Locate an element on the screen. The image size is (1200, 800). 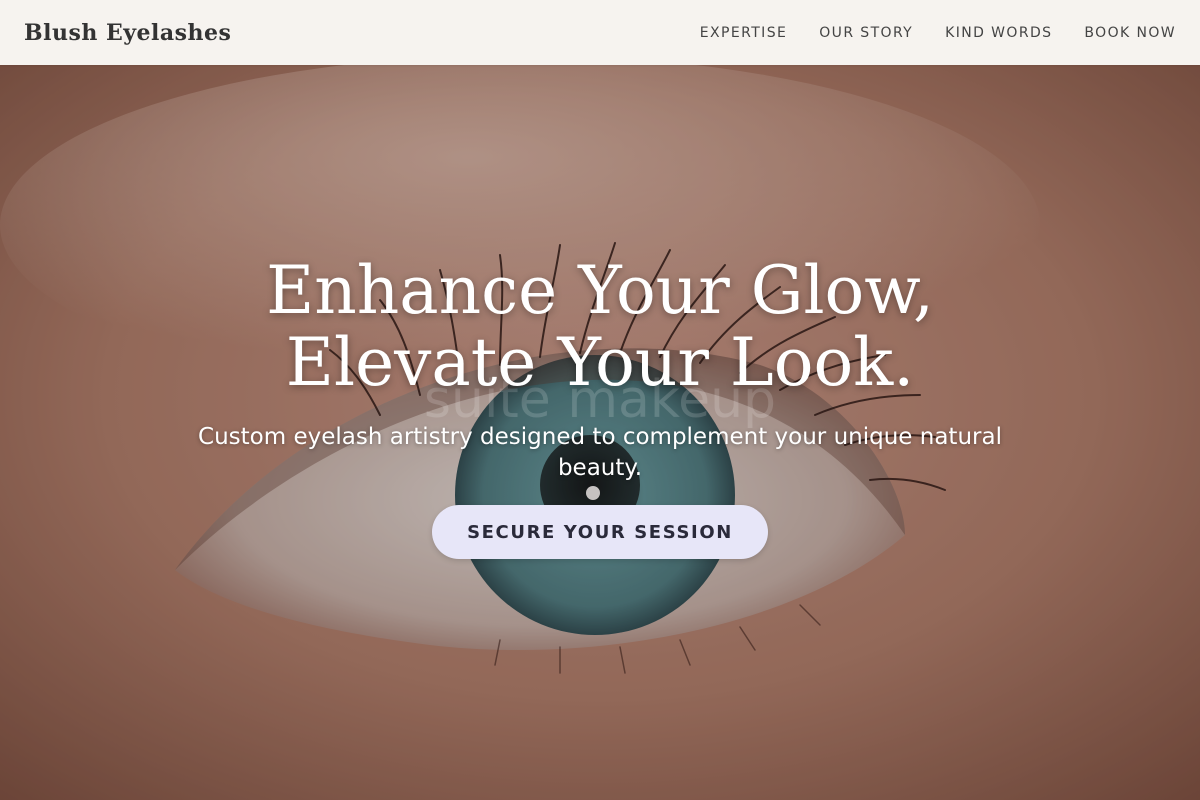
nav-link-kind-words: KIND WORDS is located at coordinates (998, 33).